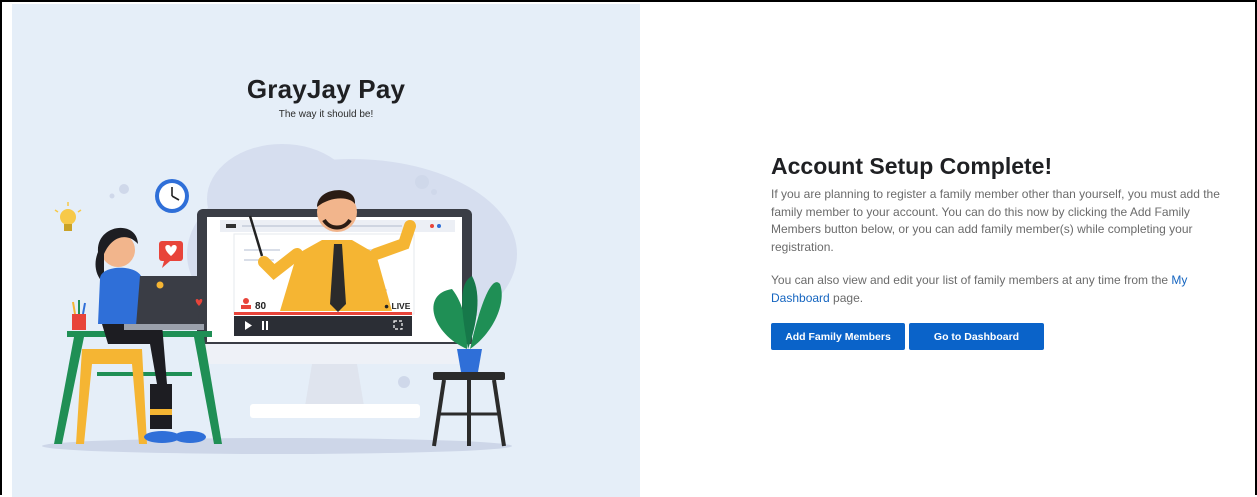 This screenshot has height=497, width=1257. I want to click on floor-shadow, so click(277, 446).